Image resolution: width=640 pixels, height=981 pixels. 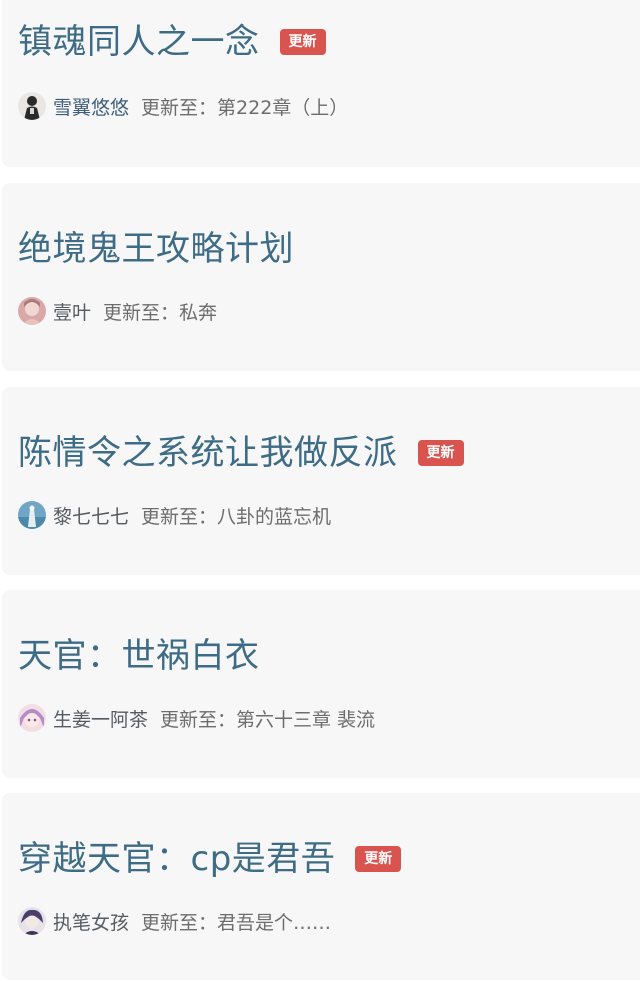 What do you see at coordinates (32, 718) in the screenshot?
I see `anime-girl-avatar-icon` at bounding box center [32, 718].